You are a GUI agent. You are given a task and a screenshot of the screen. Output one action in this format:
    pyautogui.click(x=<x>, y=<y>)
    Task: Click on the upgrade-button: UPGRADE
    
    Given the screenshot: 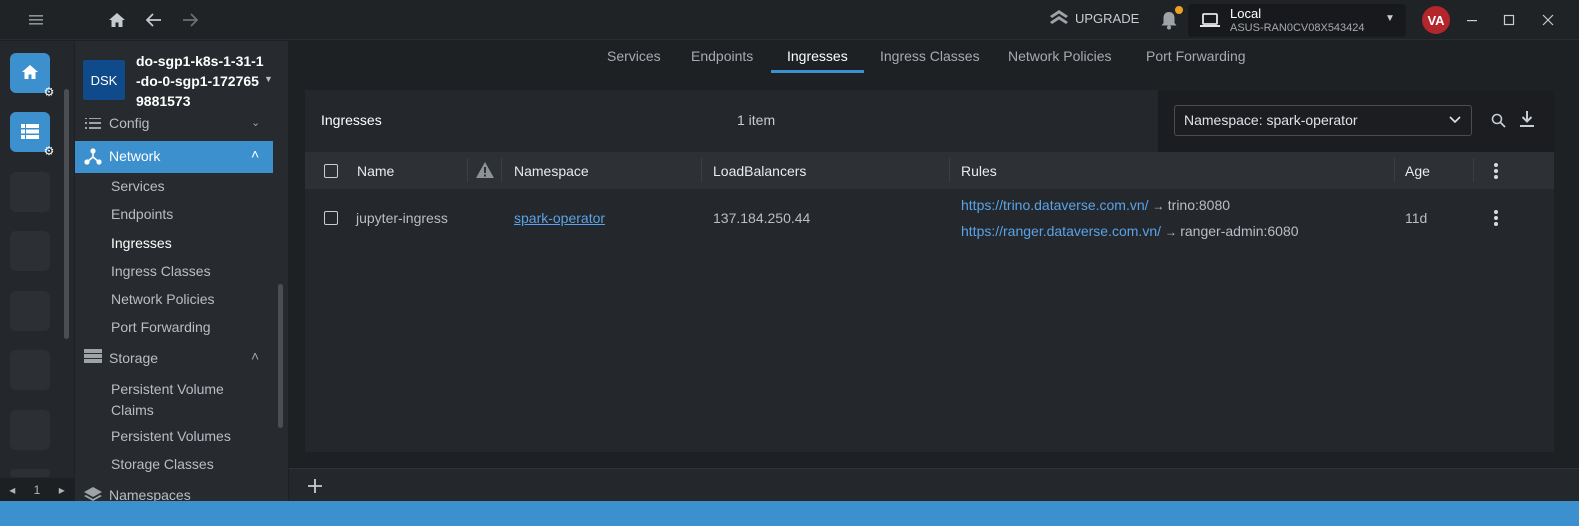 What is the action you would take?
    pyautogui.click(x=1094, y=18)
    